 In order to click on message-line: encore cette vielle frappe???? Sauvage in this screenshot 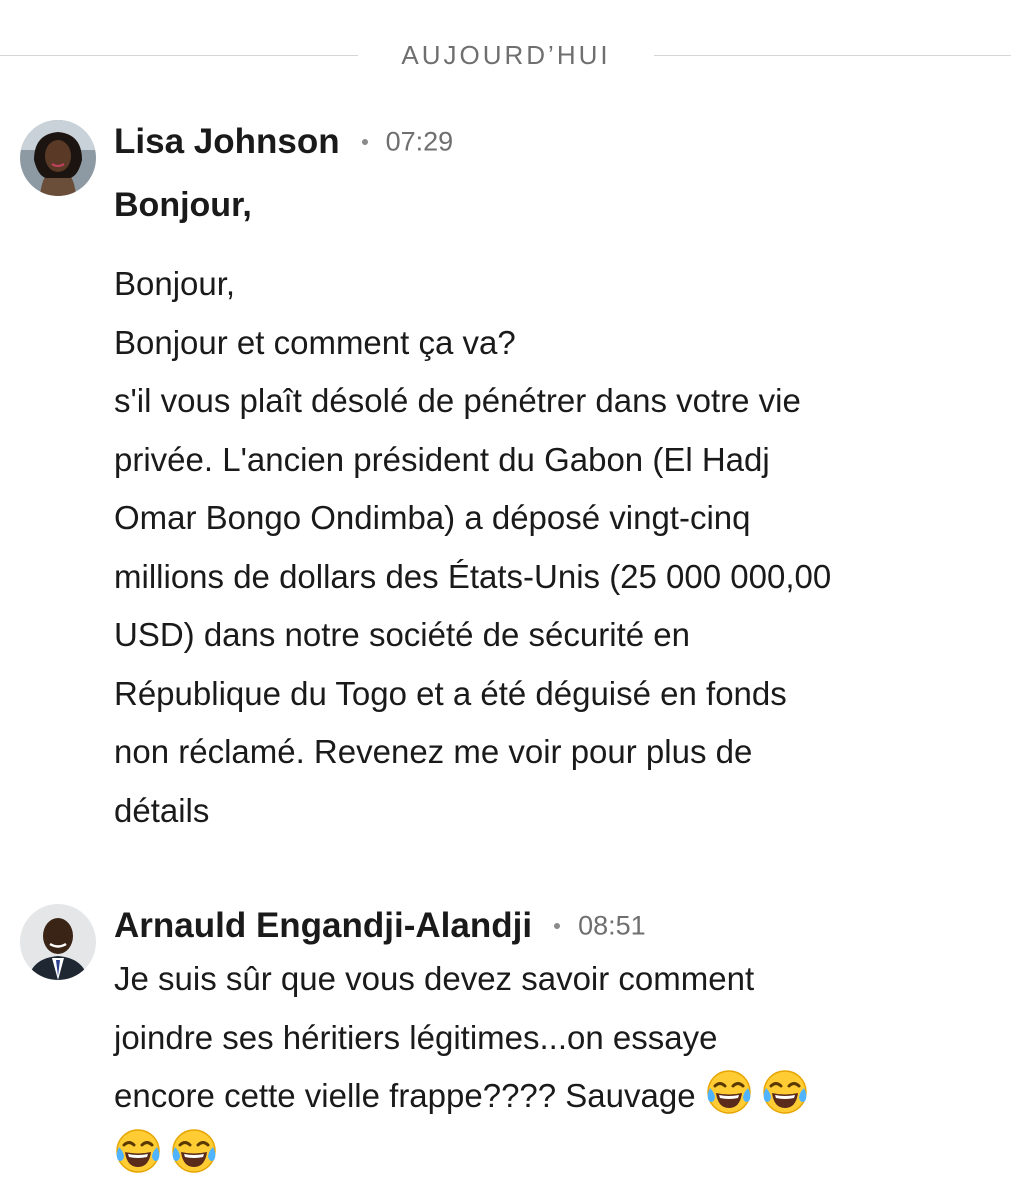, I will do `click(554, 1096)`.